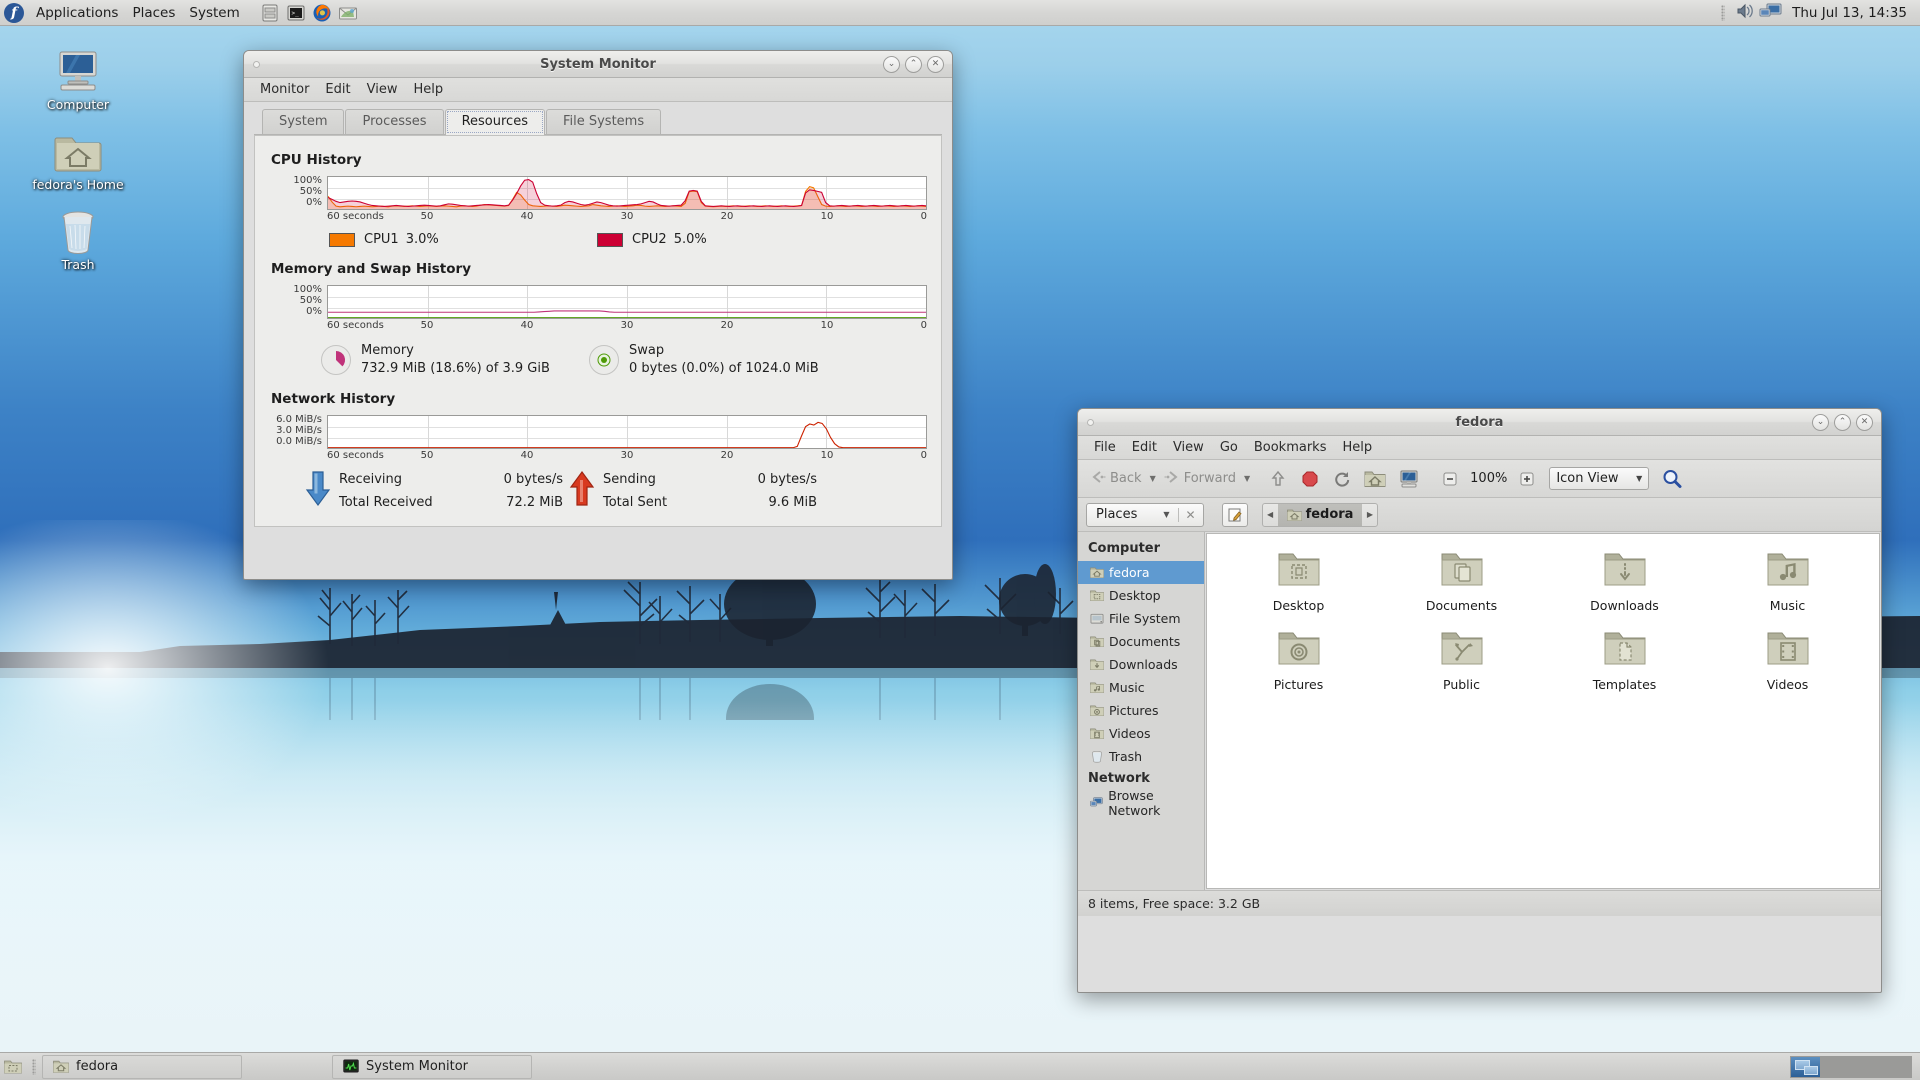 The image size is (1920, 1080). Describe the element at coordinates (322, 13) in the screenshot. I see `firefox-icon` at that location.